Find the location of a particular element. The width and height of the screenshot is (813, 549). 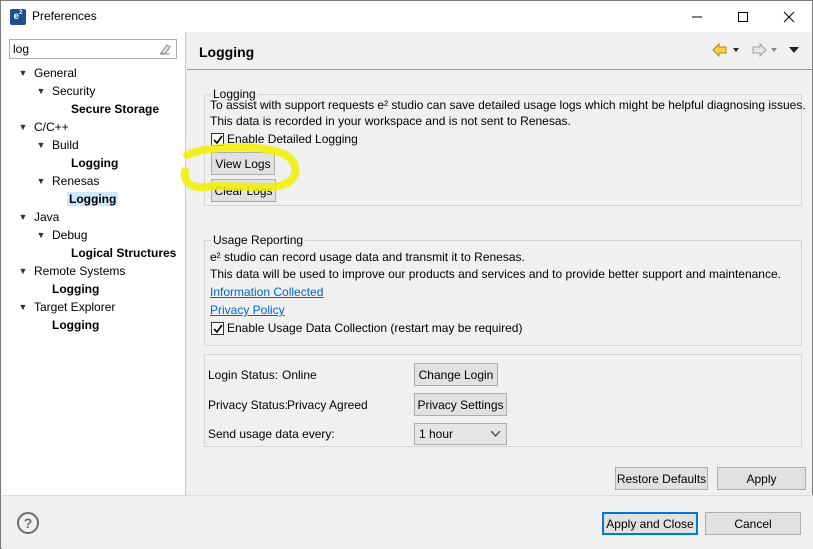

filter-field is located at coordinates (93, 49).